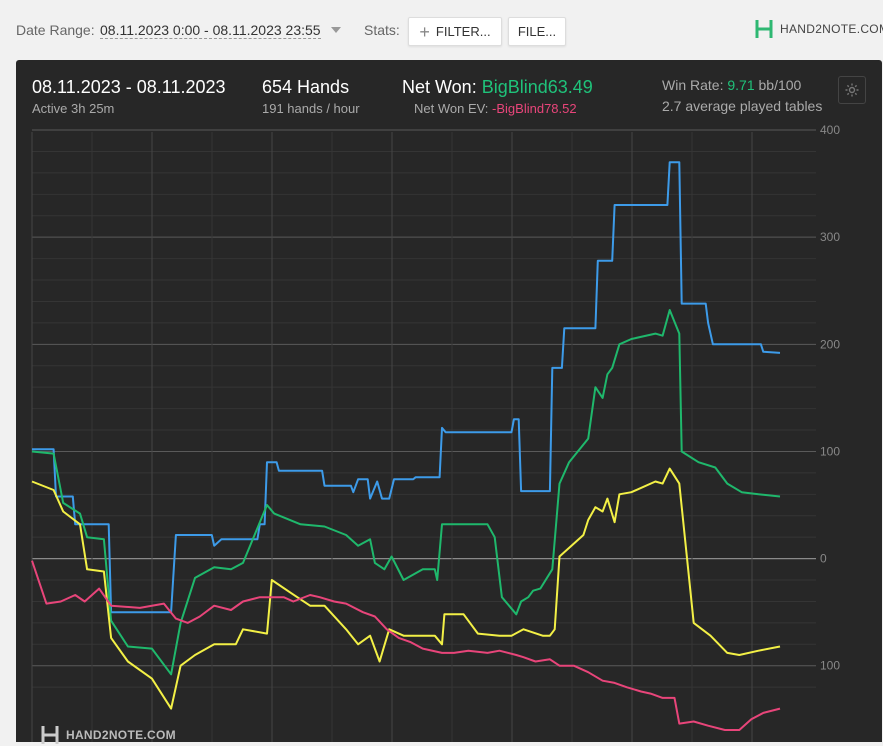 This screenshot has height=746, width=883. I want to click on y-tick-label: 0, so click(823, 559).